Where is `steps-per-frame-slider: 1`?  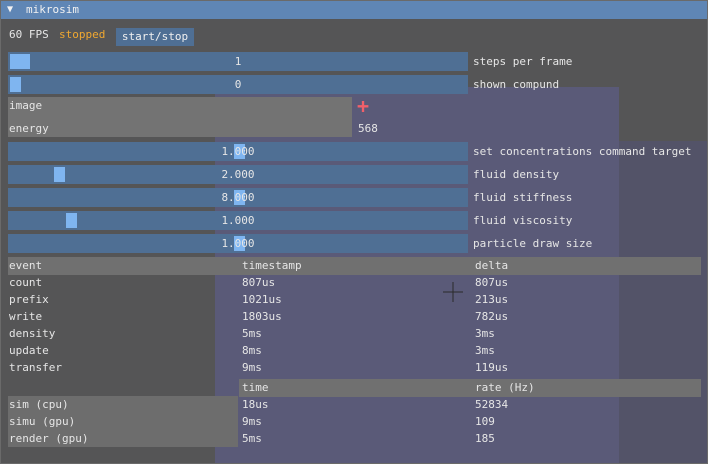 steps-per-frame-slider: 1 is located at coordinates (238, 61).